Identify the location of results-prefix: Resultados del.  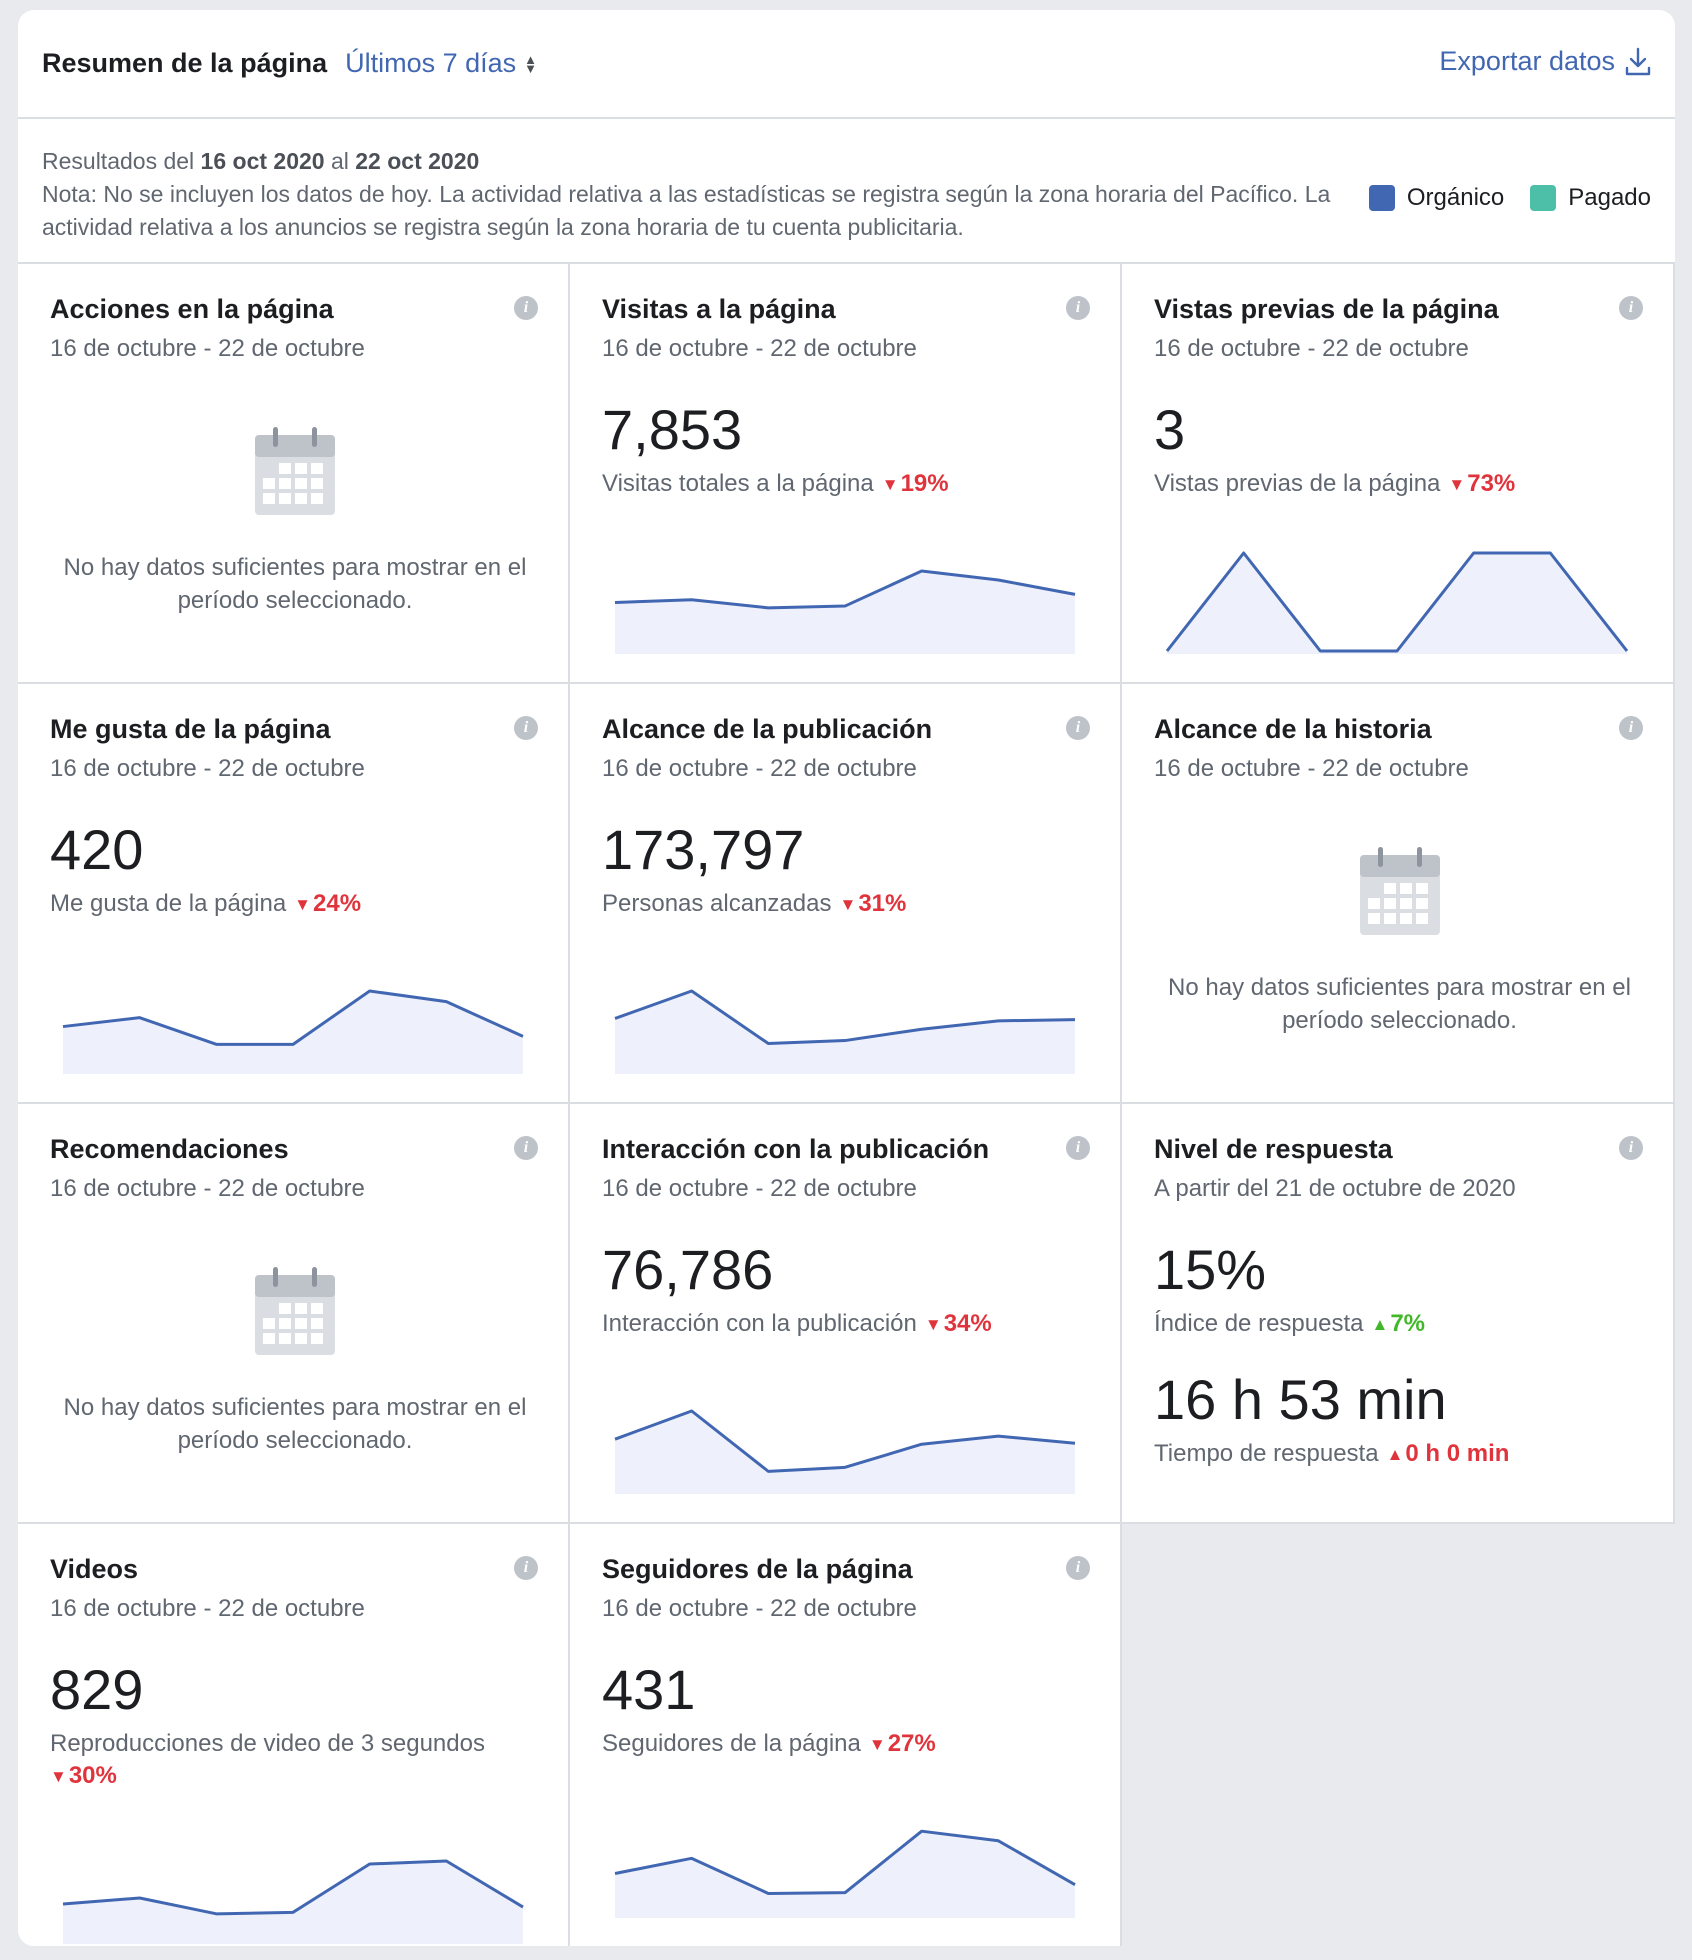
(118, 161).